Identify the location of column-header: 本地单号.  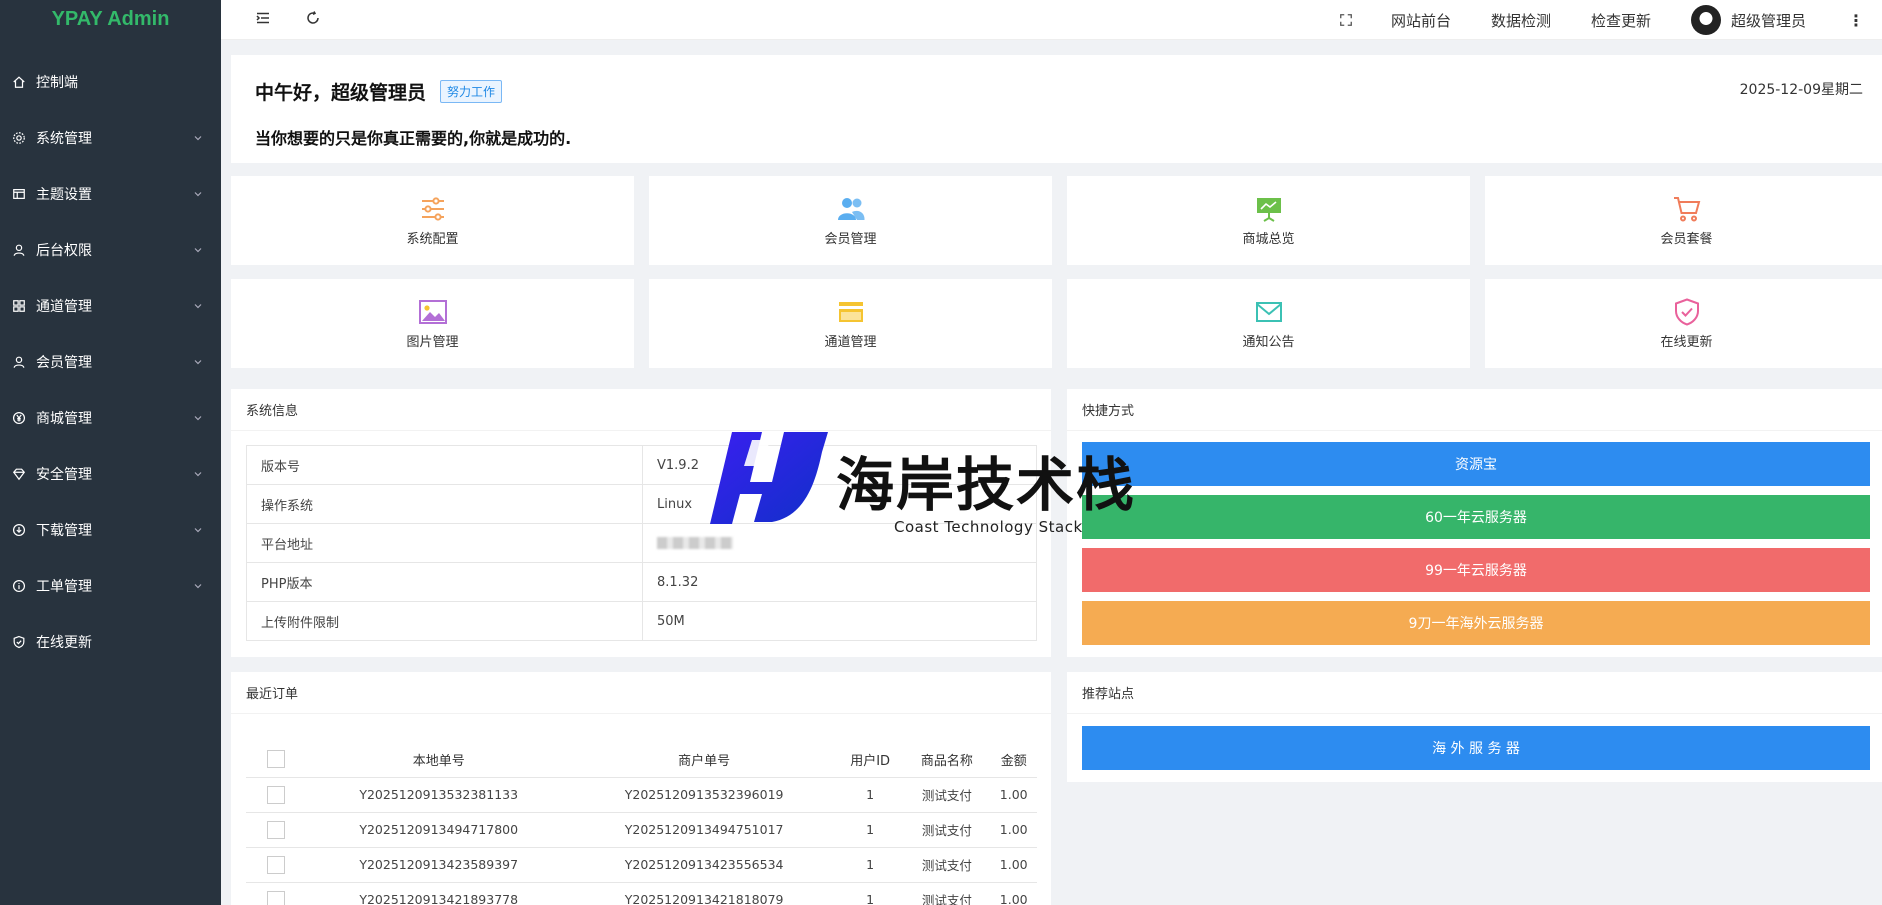
(439, 760).